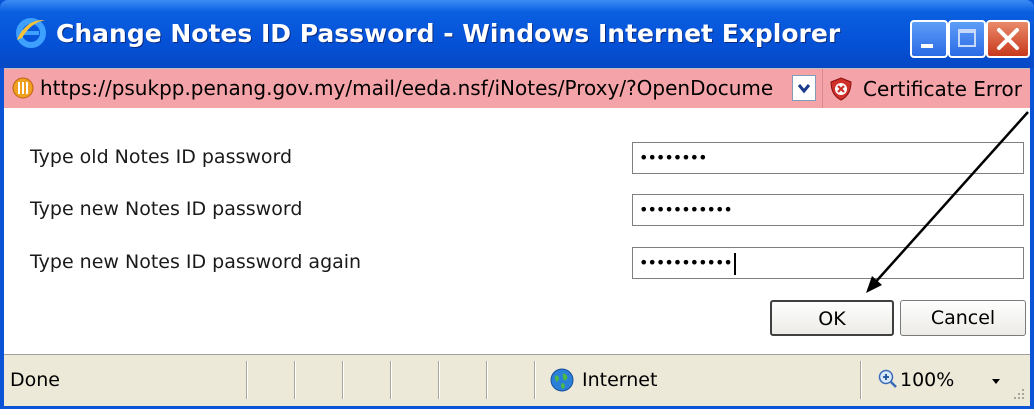 The width and height of the screenshot is (1034, 409). Describe the element at coordinates (927, 380) in the screenshot. I see `zoom-level: 100%` at that location.